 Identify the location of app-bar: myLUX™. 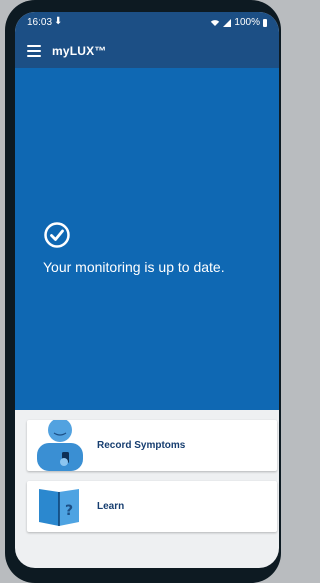
(147, 51).